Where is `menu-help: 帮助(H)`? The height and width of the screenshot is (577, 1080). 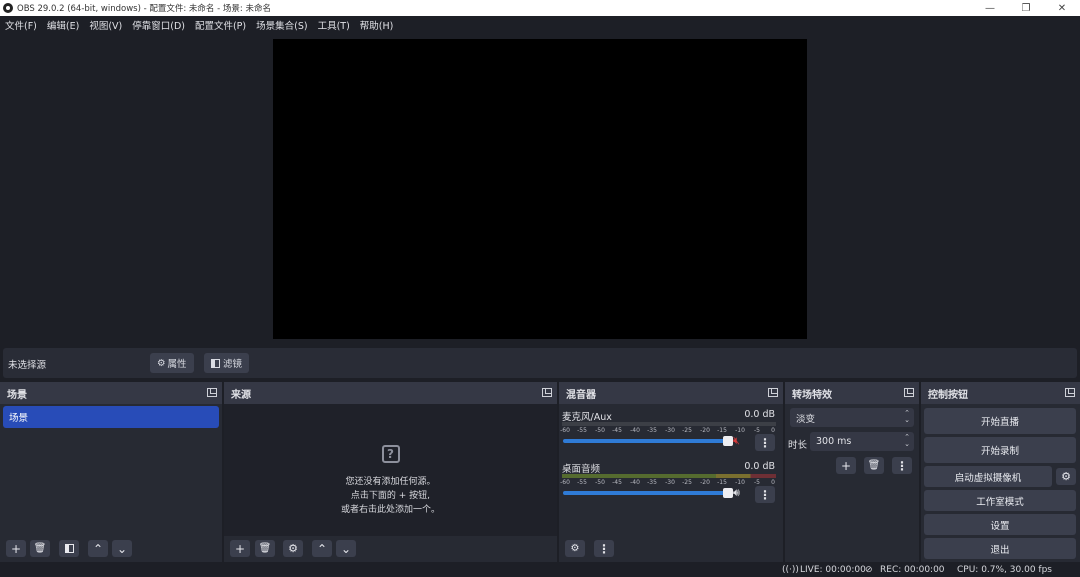
menu-help: 帮助(H) is located at coordinates (377, 25).